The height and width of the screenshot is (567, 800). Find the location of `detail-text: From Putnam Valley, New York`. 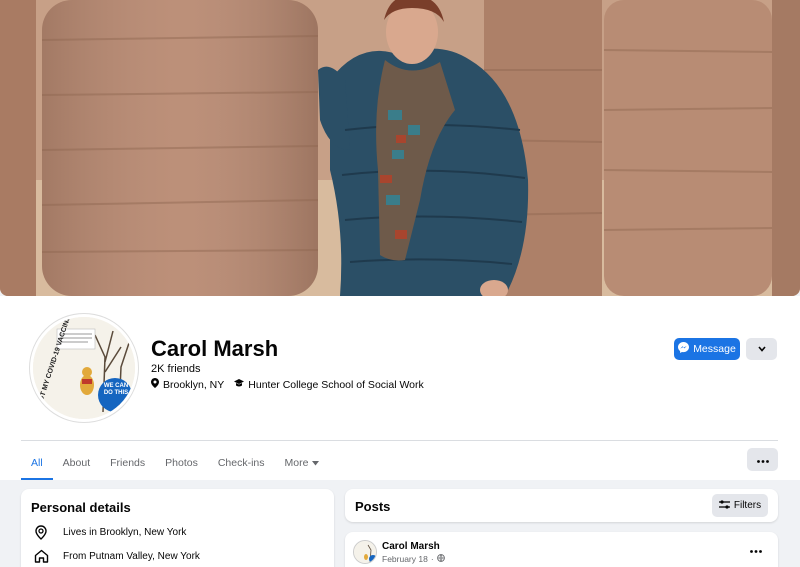

detail-text: From Putnam Valley, New York is located at coordinates (131, 556).